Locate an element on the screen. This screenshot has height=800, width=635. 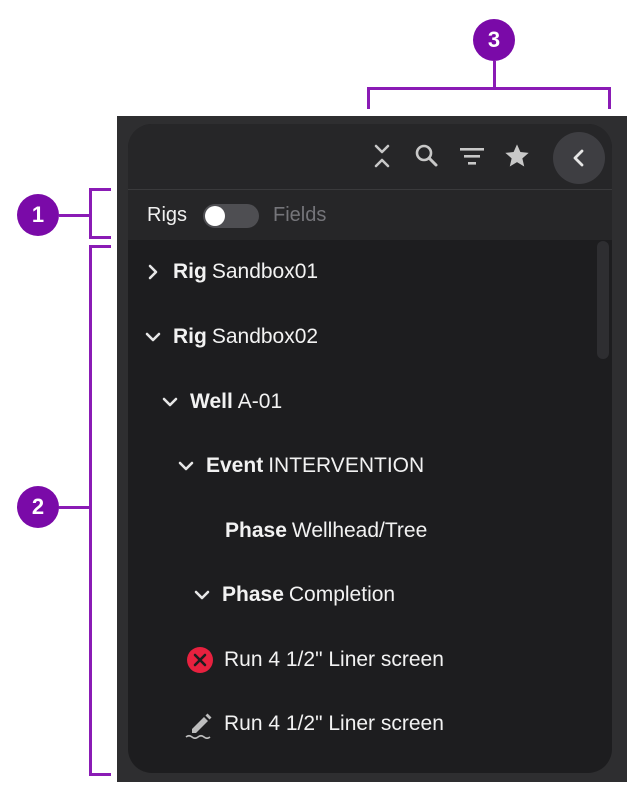
tree-row-event-intervention: Event INTERVENTION is located at coordinates (300, 466).